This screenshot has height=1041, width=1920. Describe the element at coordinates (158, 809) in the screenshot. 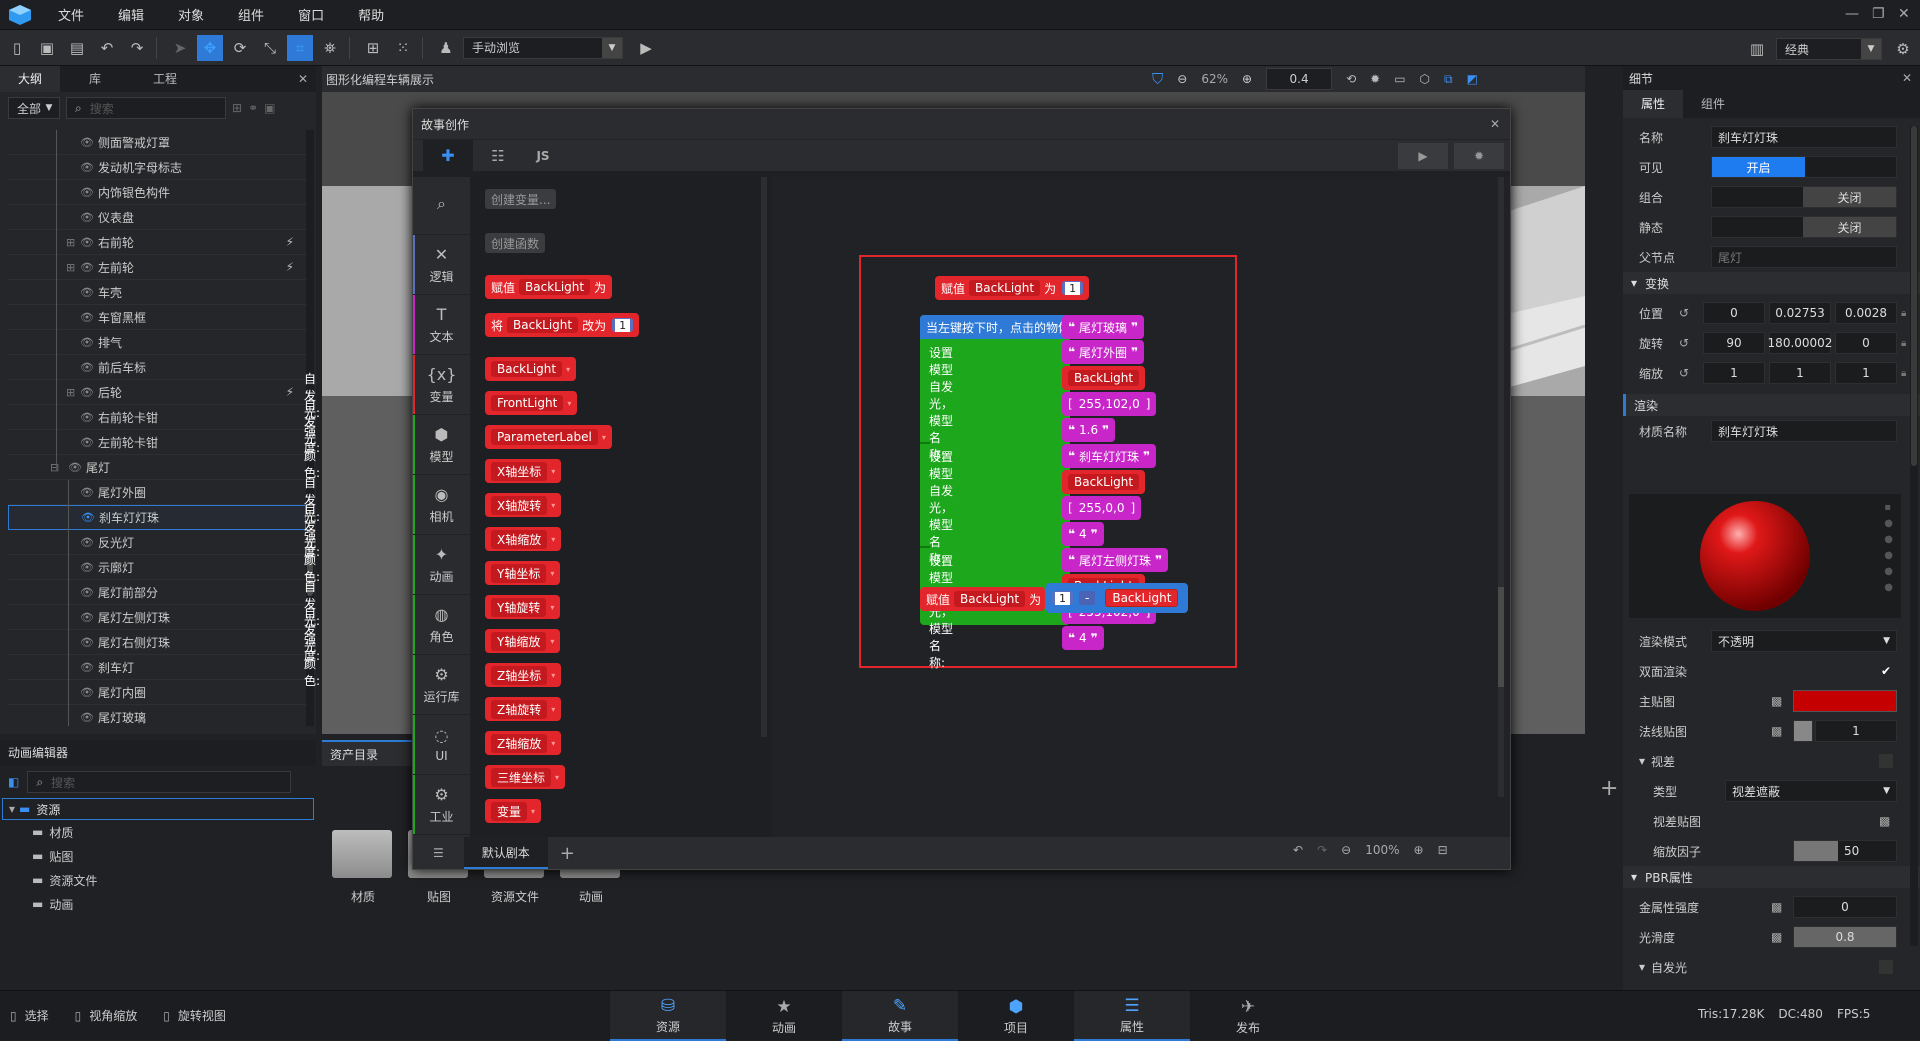

I see `tree-root-assets: ▾ ▬ 资源` at that location.